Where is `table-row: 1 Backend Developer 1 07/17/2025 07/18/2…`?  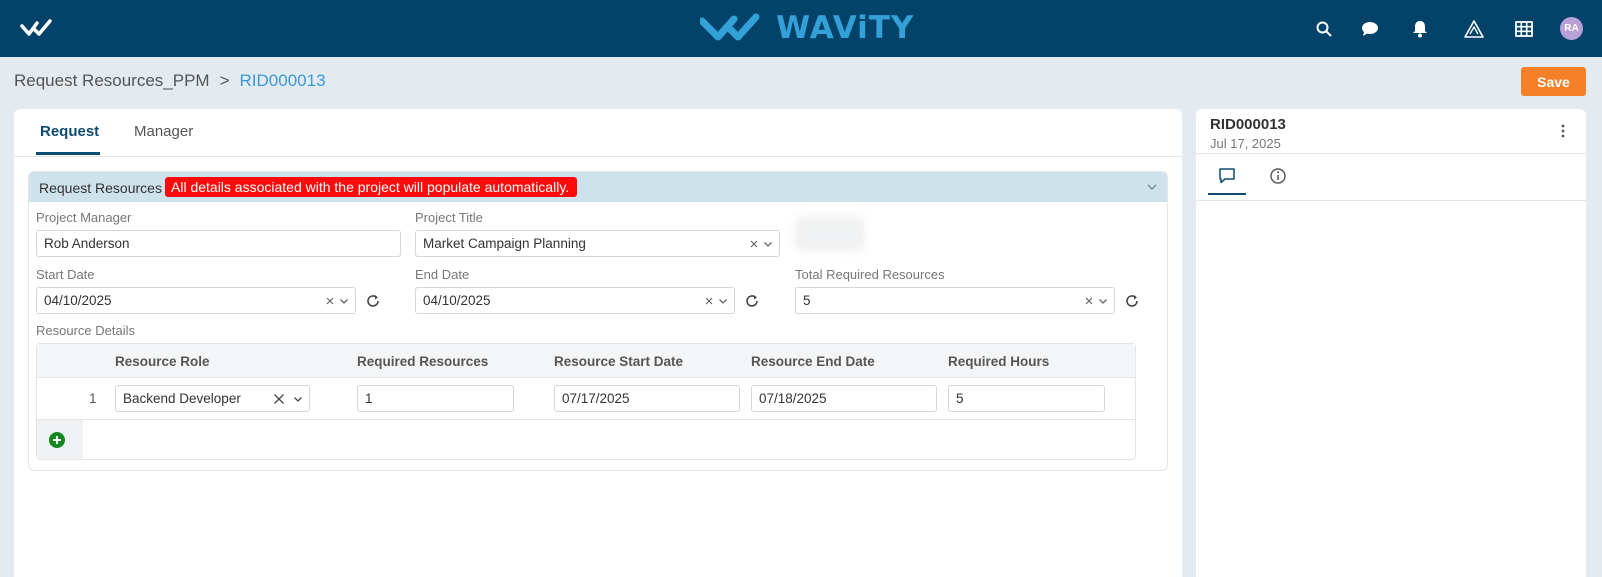
table-row: 1 Backend Developer 1 07/17/2025 07/18/2… is located at coordinates (586, 399).